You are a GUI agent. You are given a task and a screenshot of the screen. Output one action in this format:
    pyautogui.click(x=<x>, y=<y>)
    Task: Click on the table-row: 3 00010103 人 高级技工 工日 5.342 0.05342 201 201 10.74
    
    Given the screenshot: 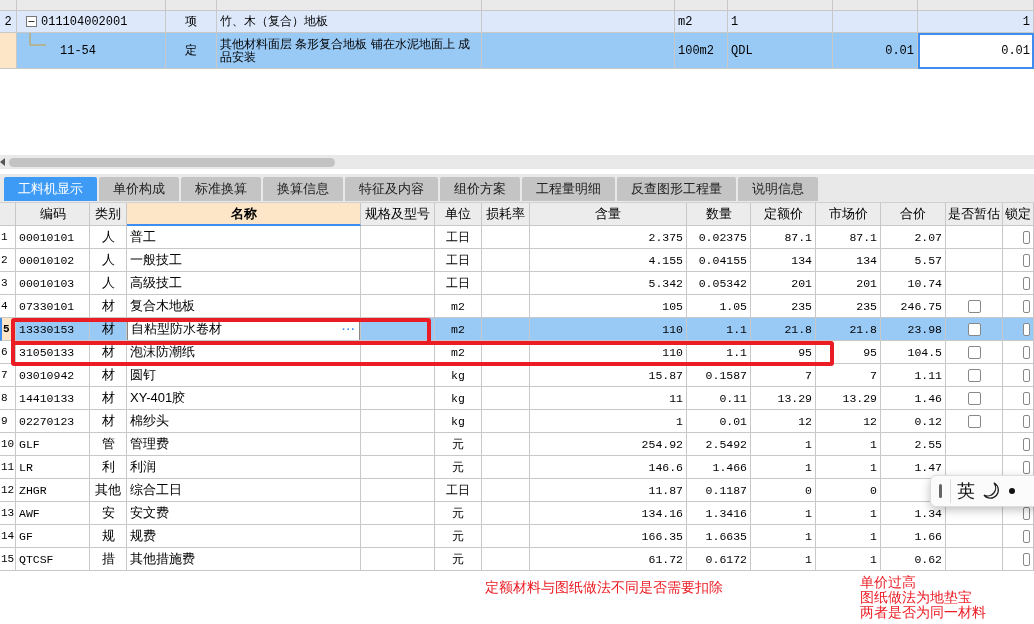 What is the action you would take?
    pyautogui.click(x=517, y=283)
    